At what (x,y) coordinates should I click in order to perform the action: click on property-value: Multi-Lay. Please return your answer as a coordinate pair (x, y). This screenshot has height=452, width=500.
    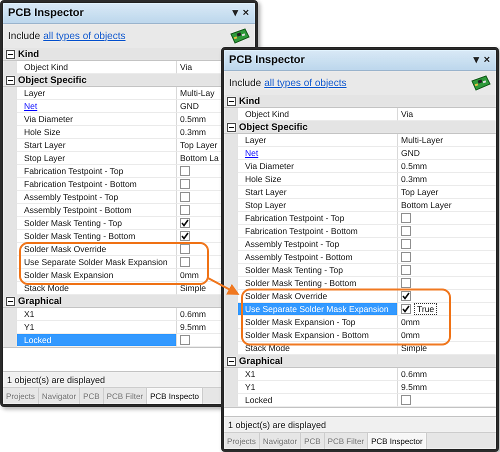
    Looking at the image, I should click on (199, 93).